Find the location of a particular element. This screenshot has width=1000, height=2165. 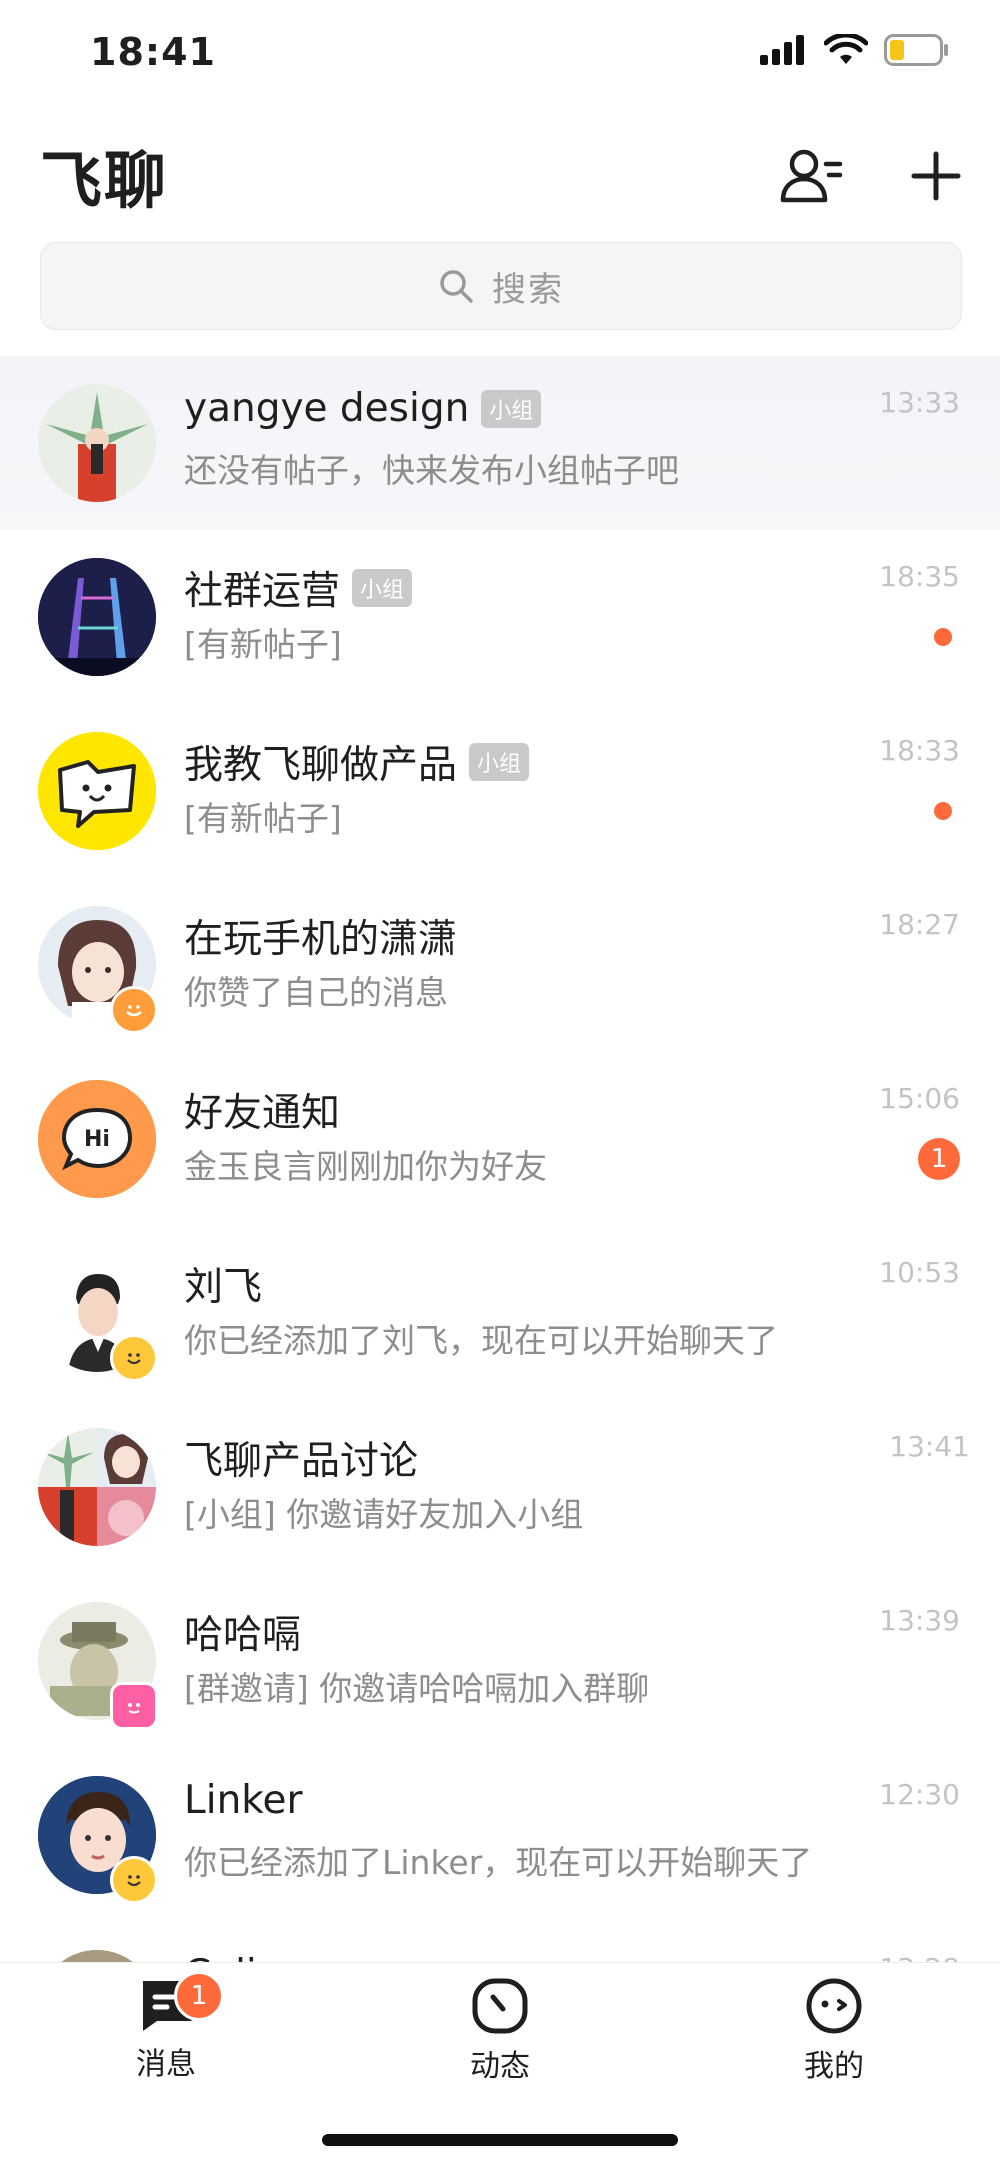

battery-icon is located at coordinates (916, 50).